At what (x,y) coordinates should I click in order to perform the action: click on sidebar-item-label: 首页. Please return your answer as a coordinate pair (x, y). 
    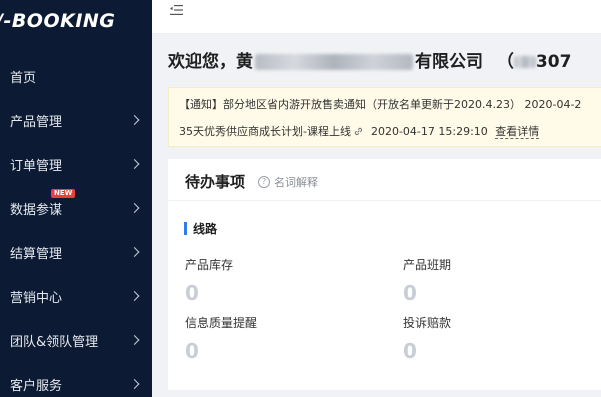
    Looking at the image, I should click on (23, 78).